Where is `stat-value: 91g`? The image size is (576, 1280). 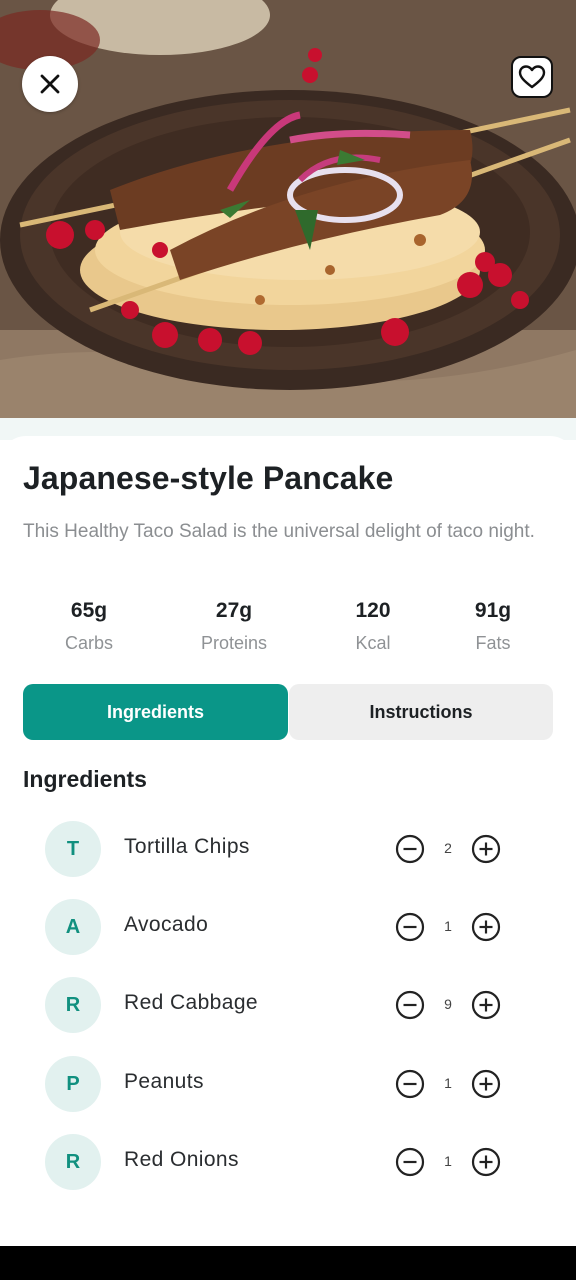
stat-value: 91g is located at coordinates (493, 610).